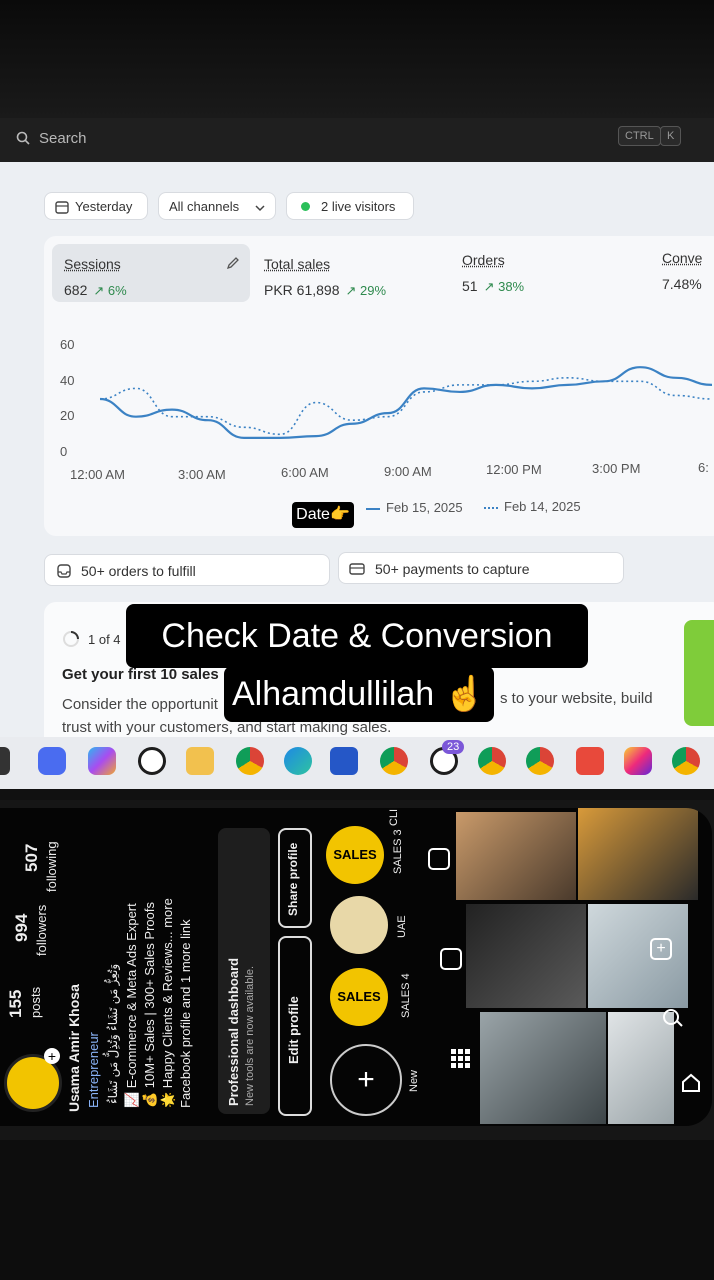  What do you see at coordinates (691, 1083) in the screenshot?
I see `home-icon` at bounding box center [691, 1083].